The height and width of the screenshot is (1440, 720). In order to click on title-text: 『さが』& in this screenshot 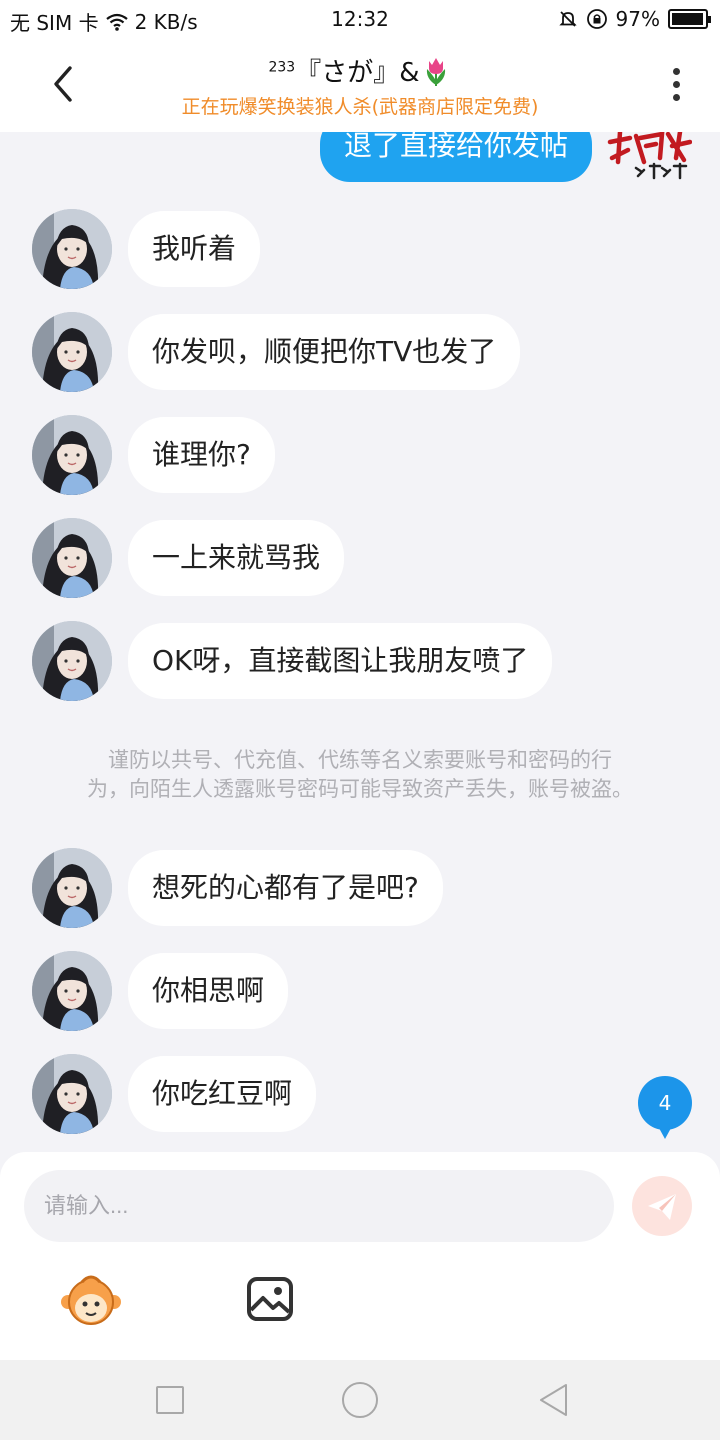, I will do `click(357, 73)`.